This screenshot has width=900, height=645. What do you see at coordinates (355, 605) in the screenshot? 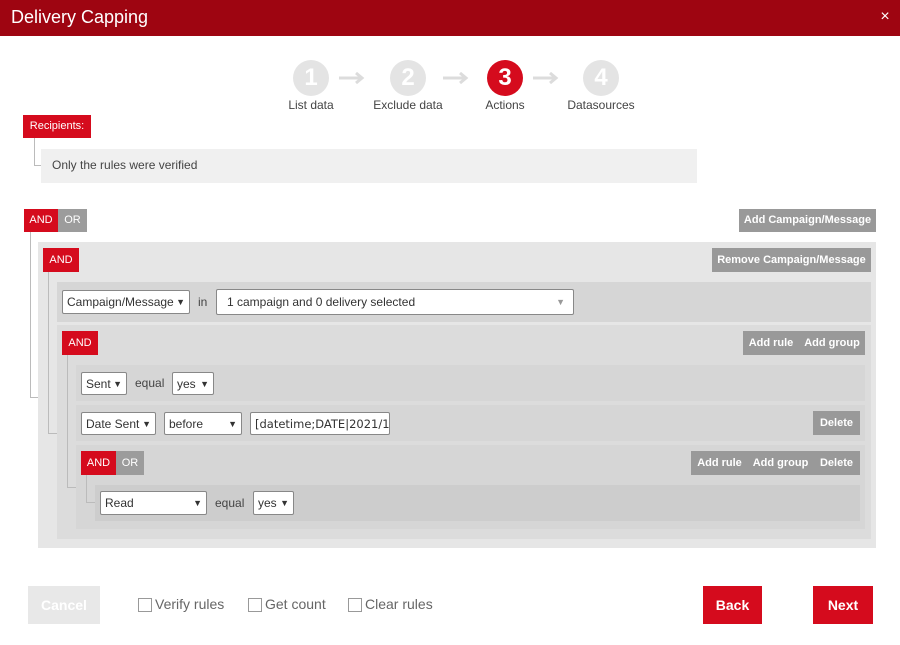
I see `clear-icon` at bounding box center [355, 605].